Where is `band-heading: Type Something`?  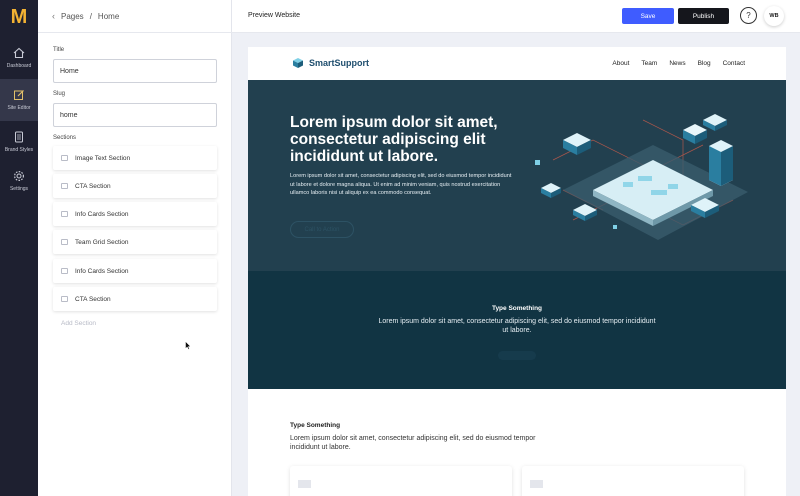
band-heading: Type Something is located at coordinates (517, 308).